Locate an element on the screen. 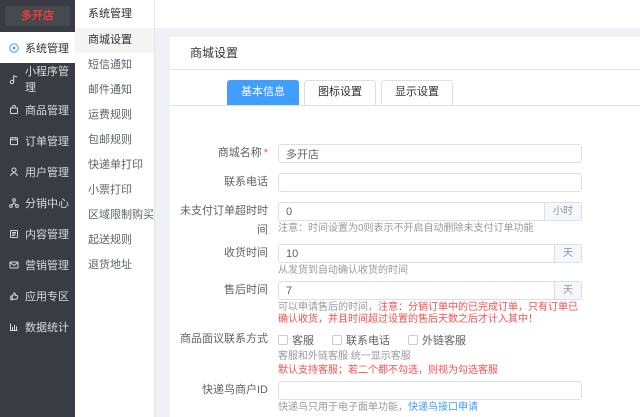 The image size is (640, 417). receive-time-note: 从发货到自动确认收货的时间 is located at coordinates (343, 270).